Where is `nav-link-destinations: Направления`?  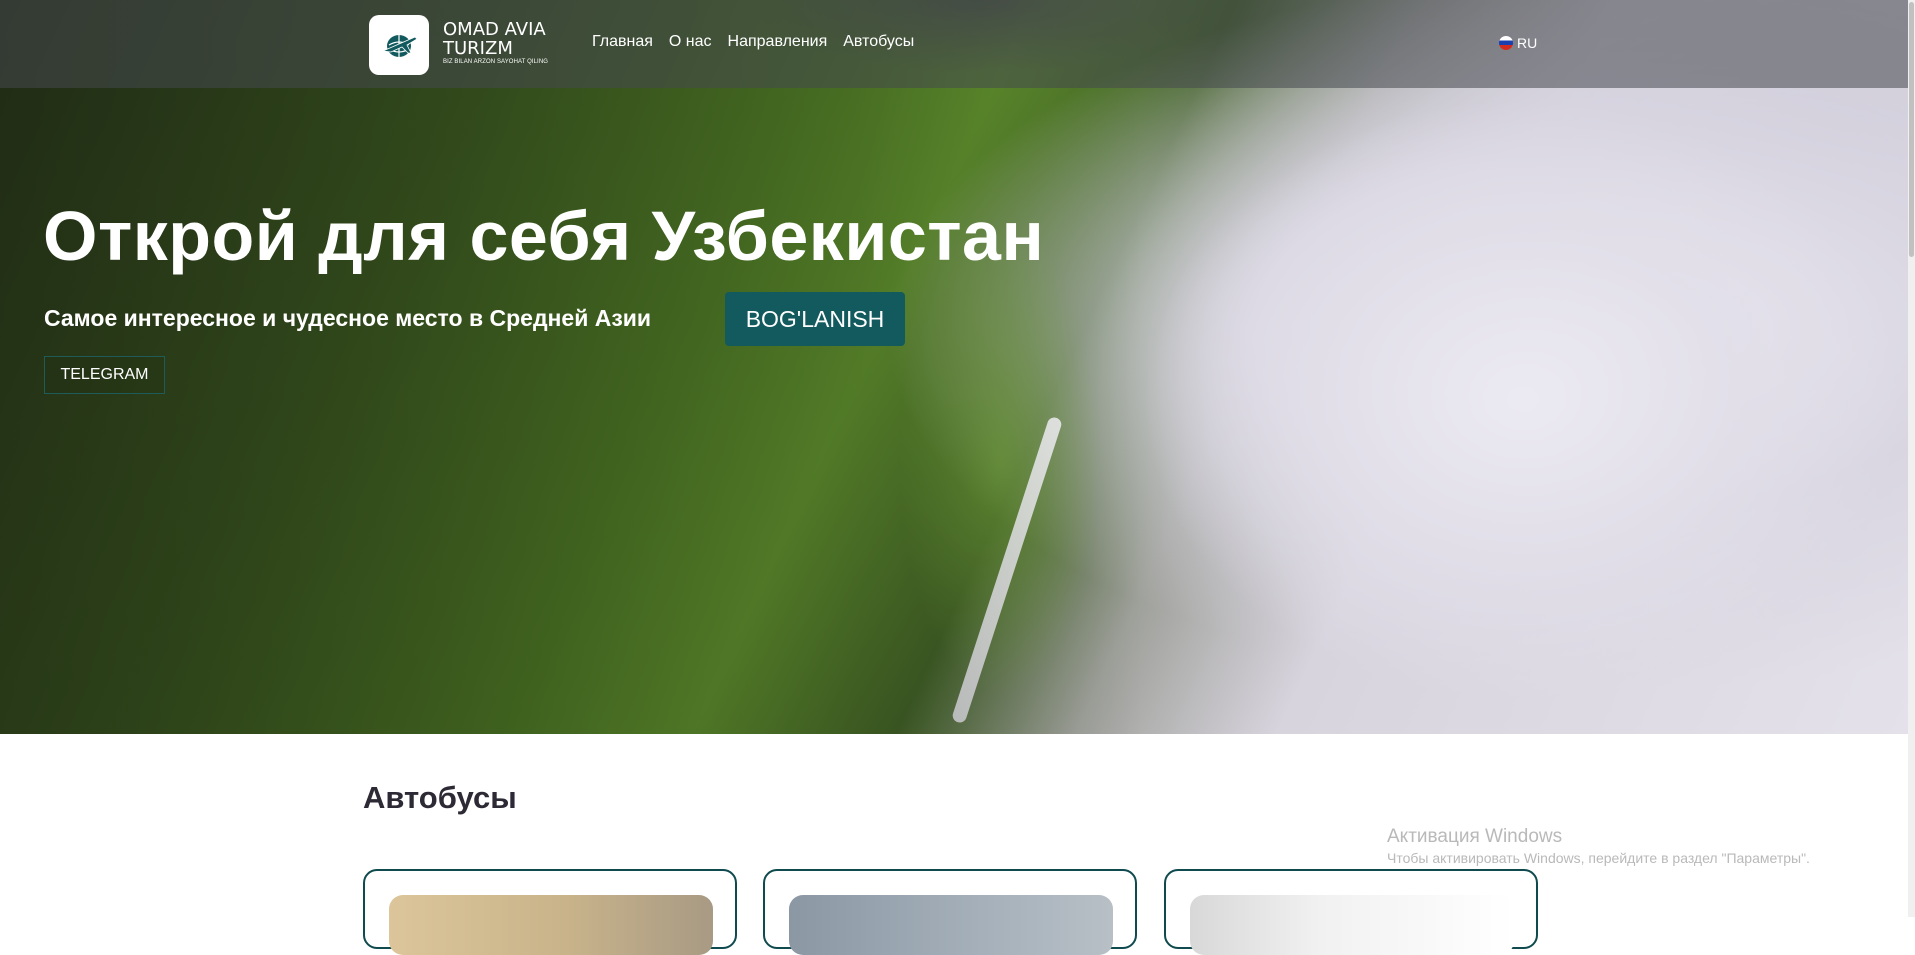
nav-link-destinations: Направления is located at coordinates (778, 42).